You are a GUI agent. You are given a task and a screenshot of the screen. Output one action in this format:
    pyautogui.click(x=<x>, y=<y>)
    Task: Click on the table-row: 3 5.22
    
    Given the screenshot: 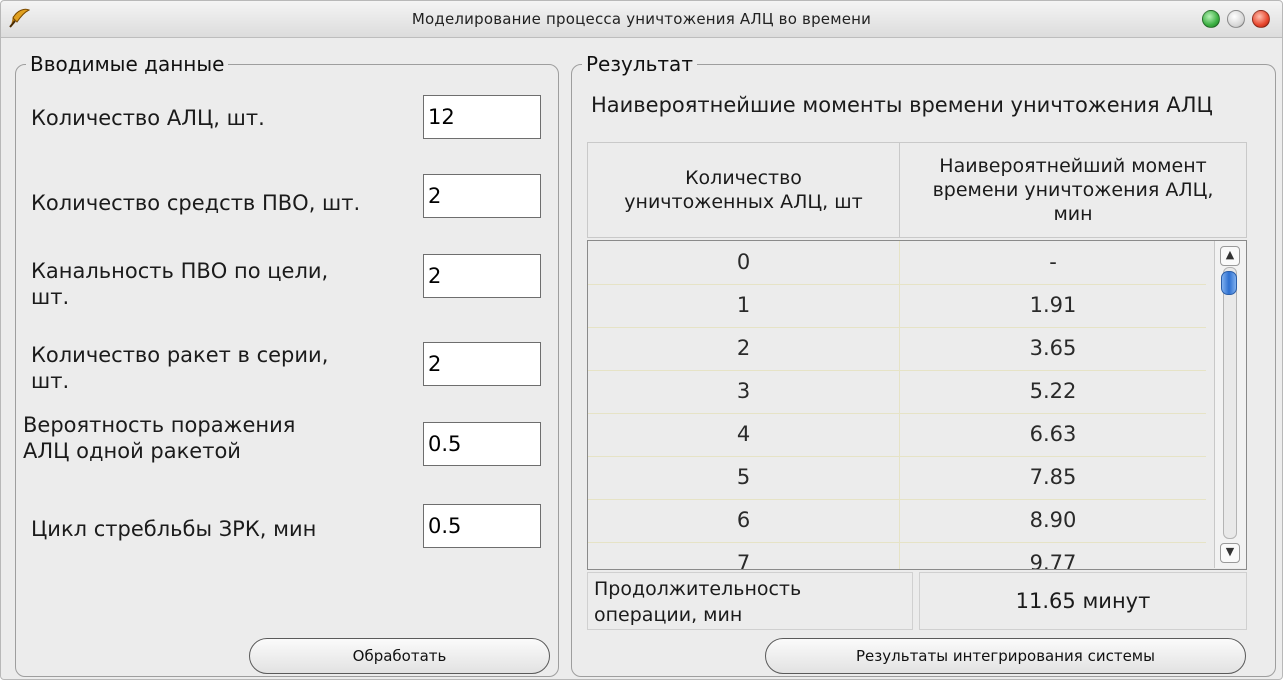 What is the action you would take?
    pyautogui.click(x=897, y=392)
    